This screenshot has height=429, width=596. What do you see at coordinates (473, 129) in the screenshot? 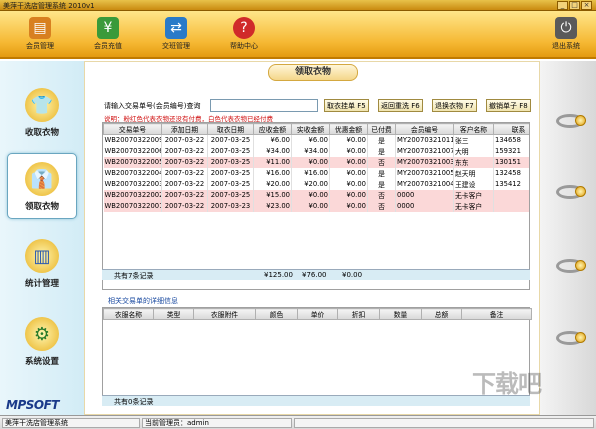
I see `column-header: 客户名称` at bounding box center [473, 129].